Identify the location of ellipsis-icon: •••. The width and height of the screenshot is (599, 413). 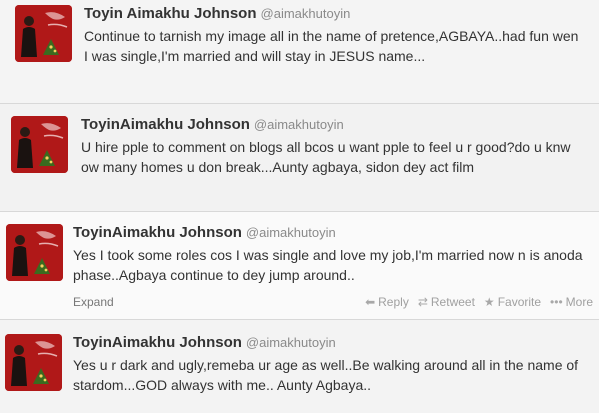
(556, 302).